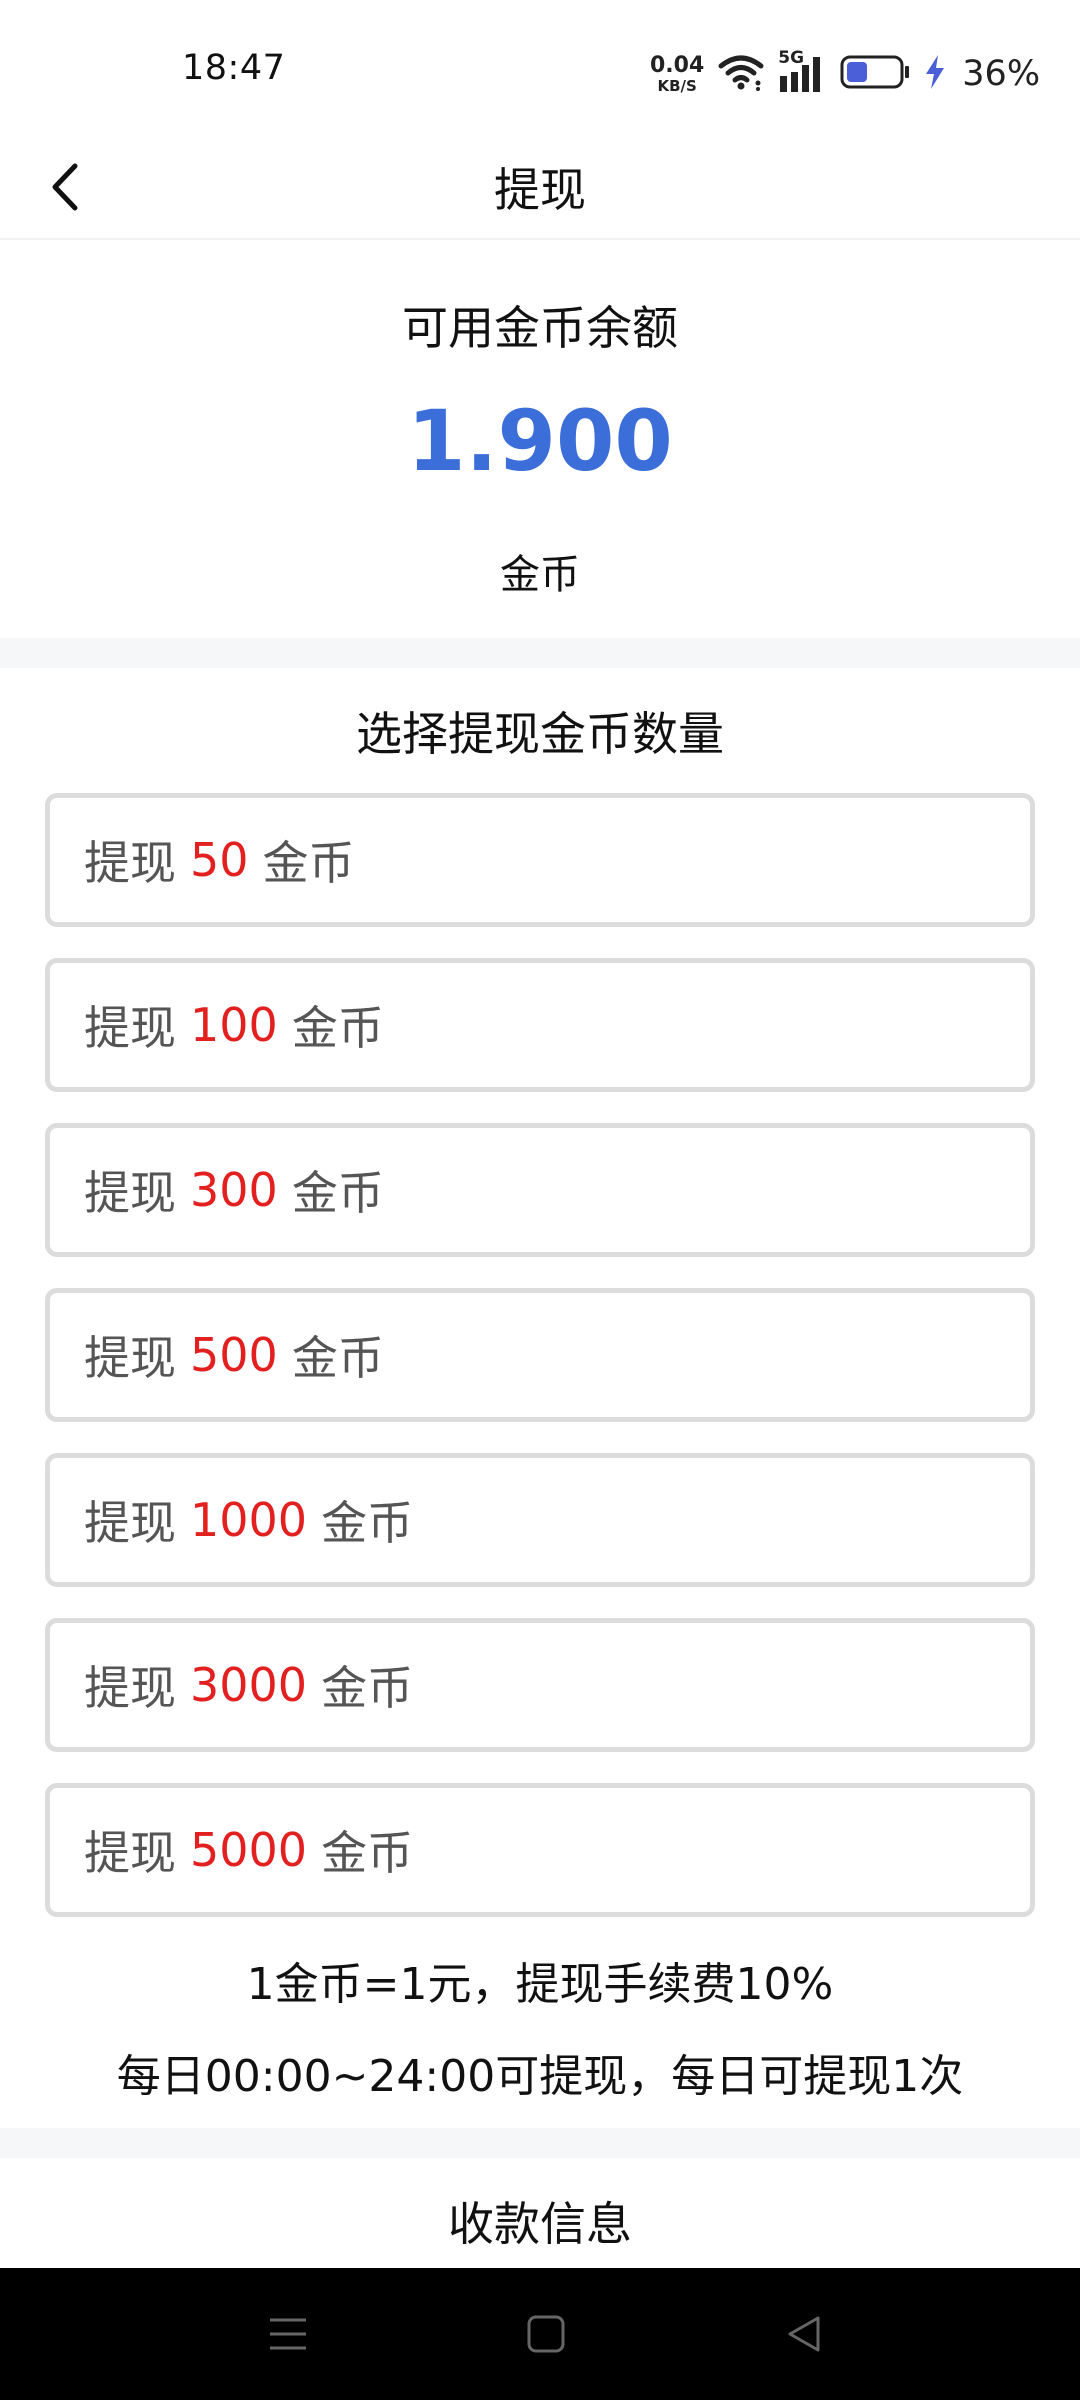  I want to click on option-amount: 5000, so click(249, 1850).